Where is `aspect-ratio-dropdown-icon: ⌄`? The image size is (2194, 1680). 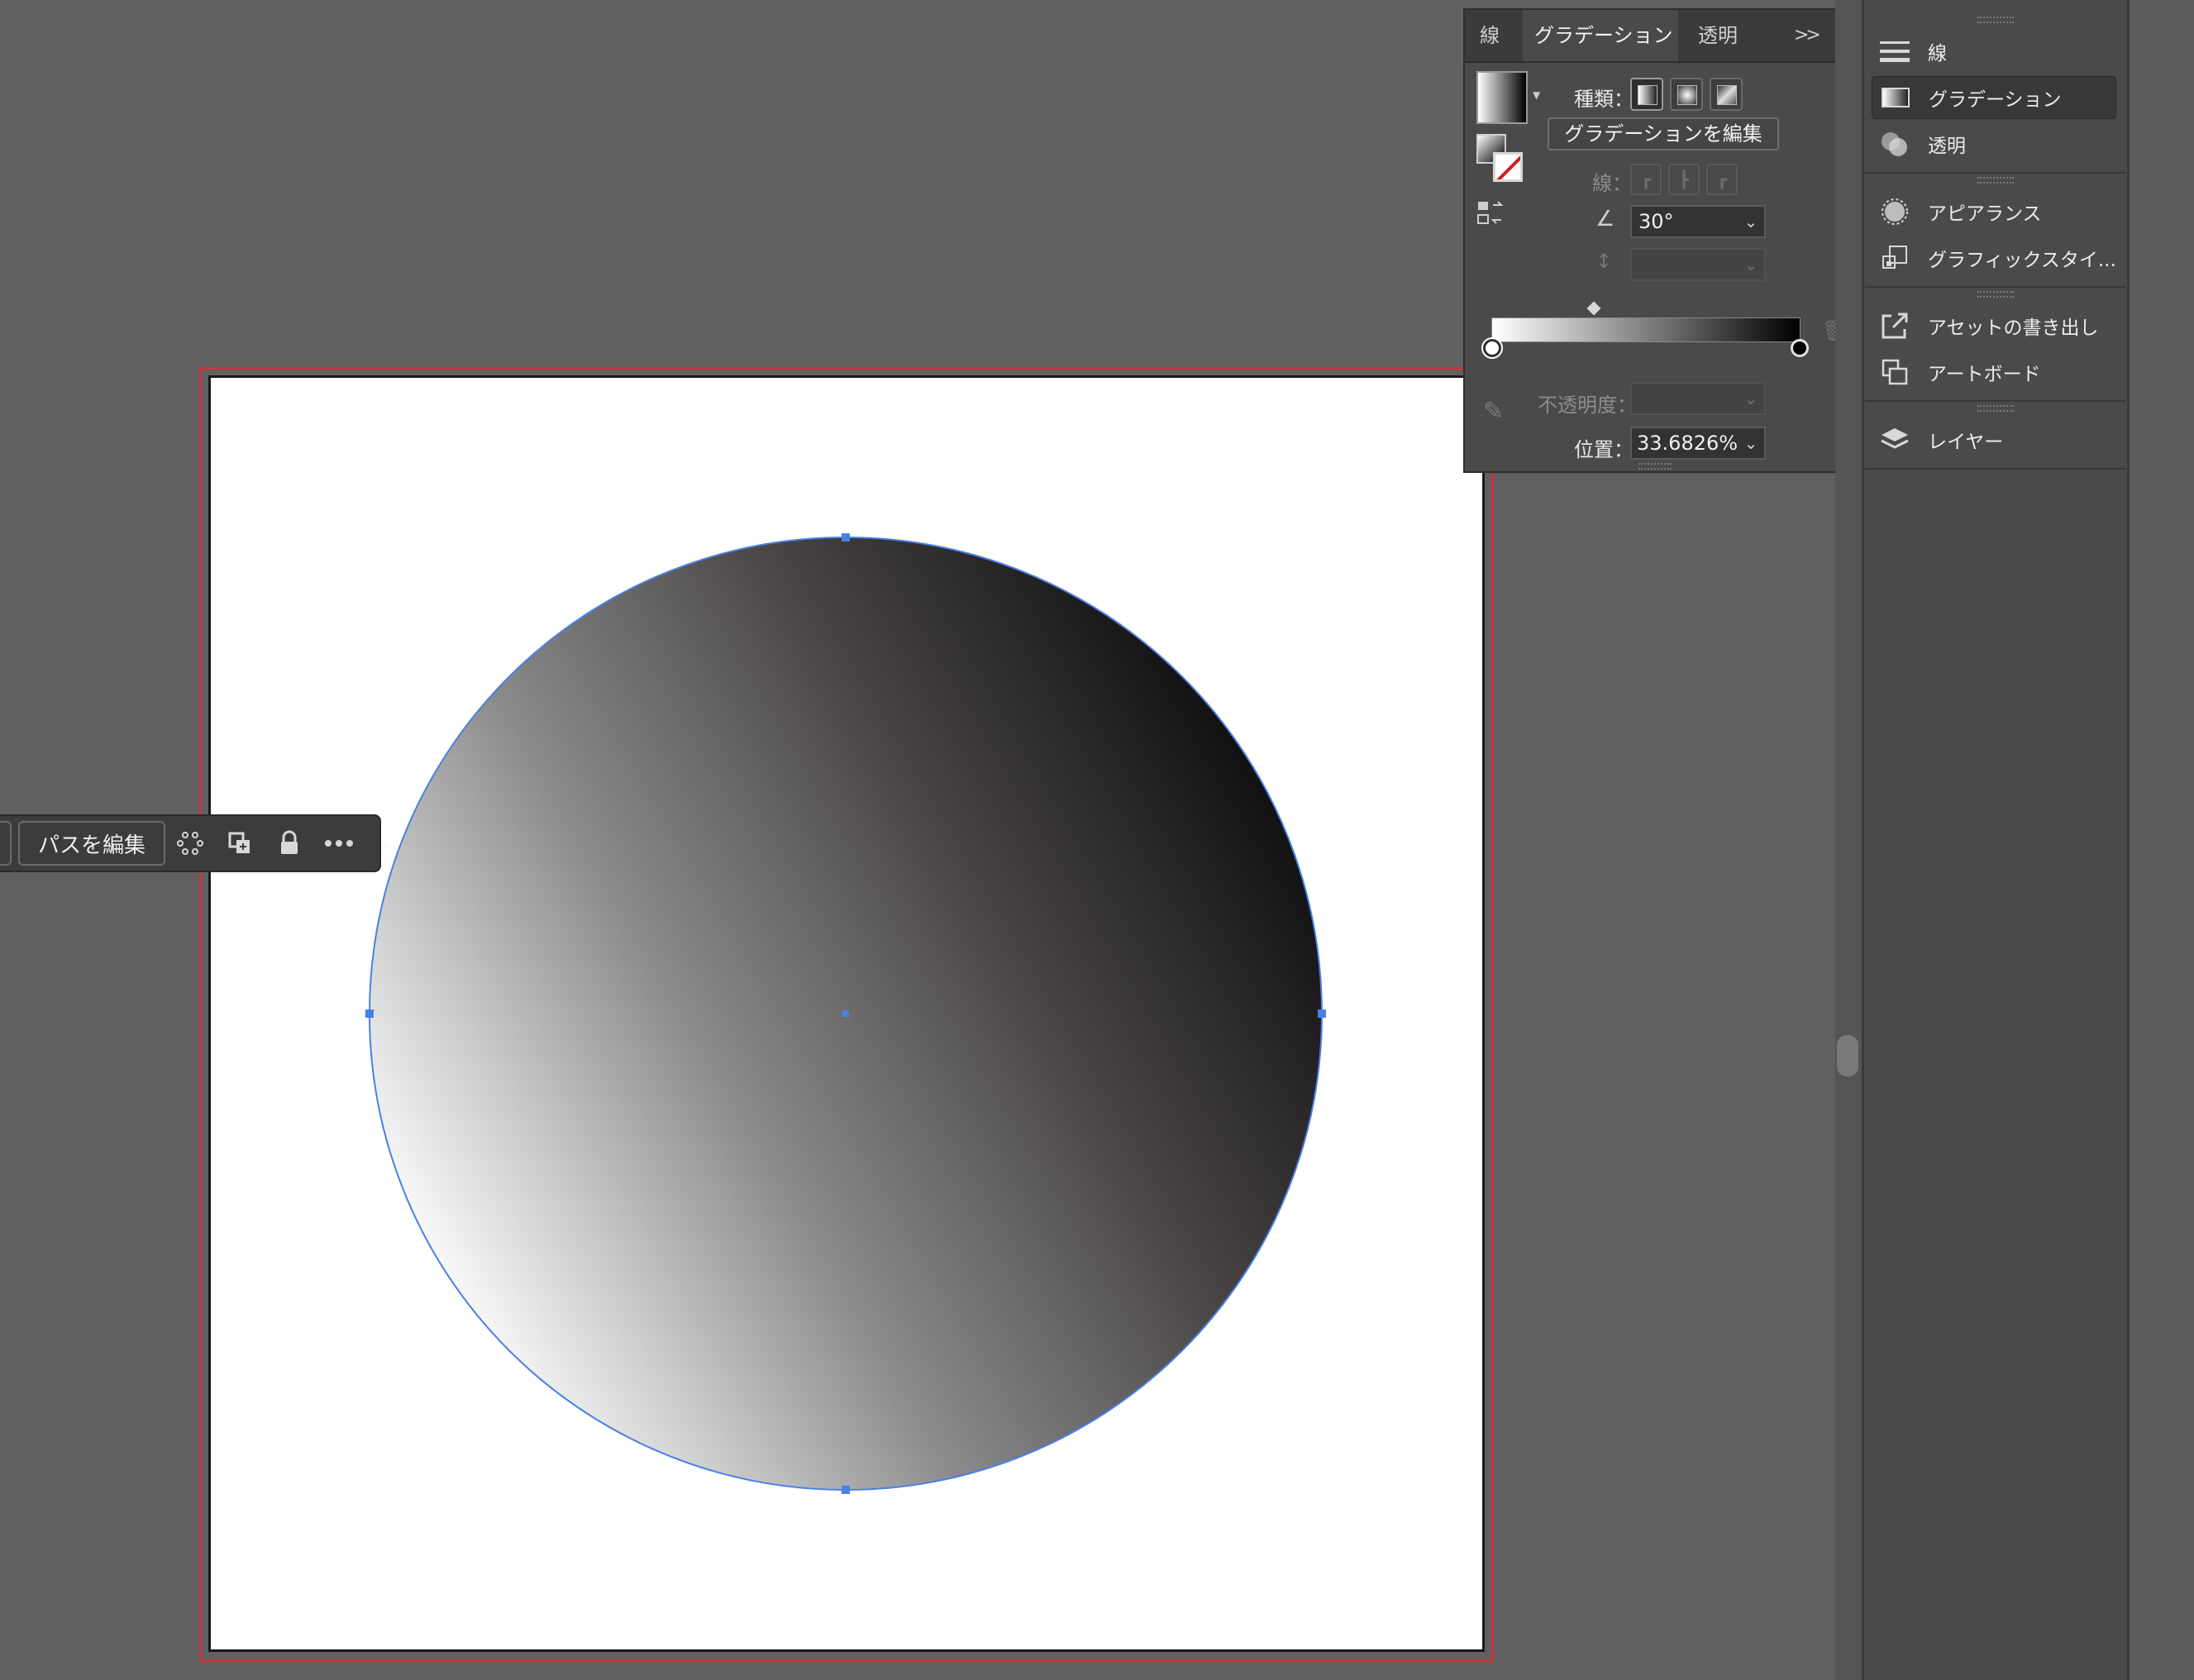 aspect-ratio-dropdown-icon: ⌄ is located at coordinates (1751, 264).